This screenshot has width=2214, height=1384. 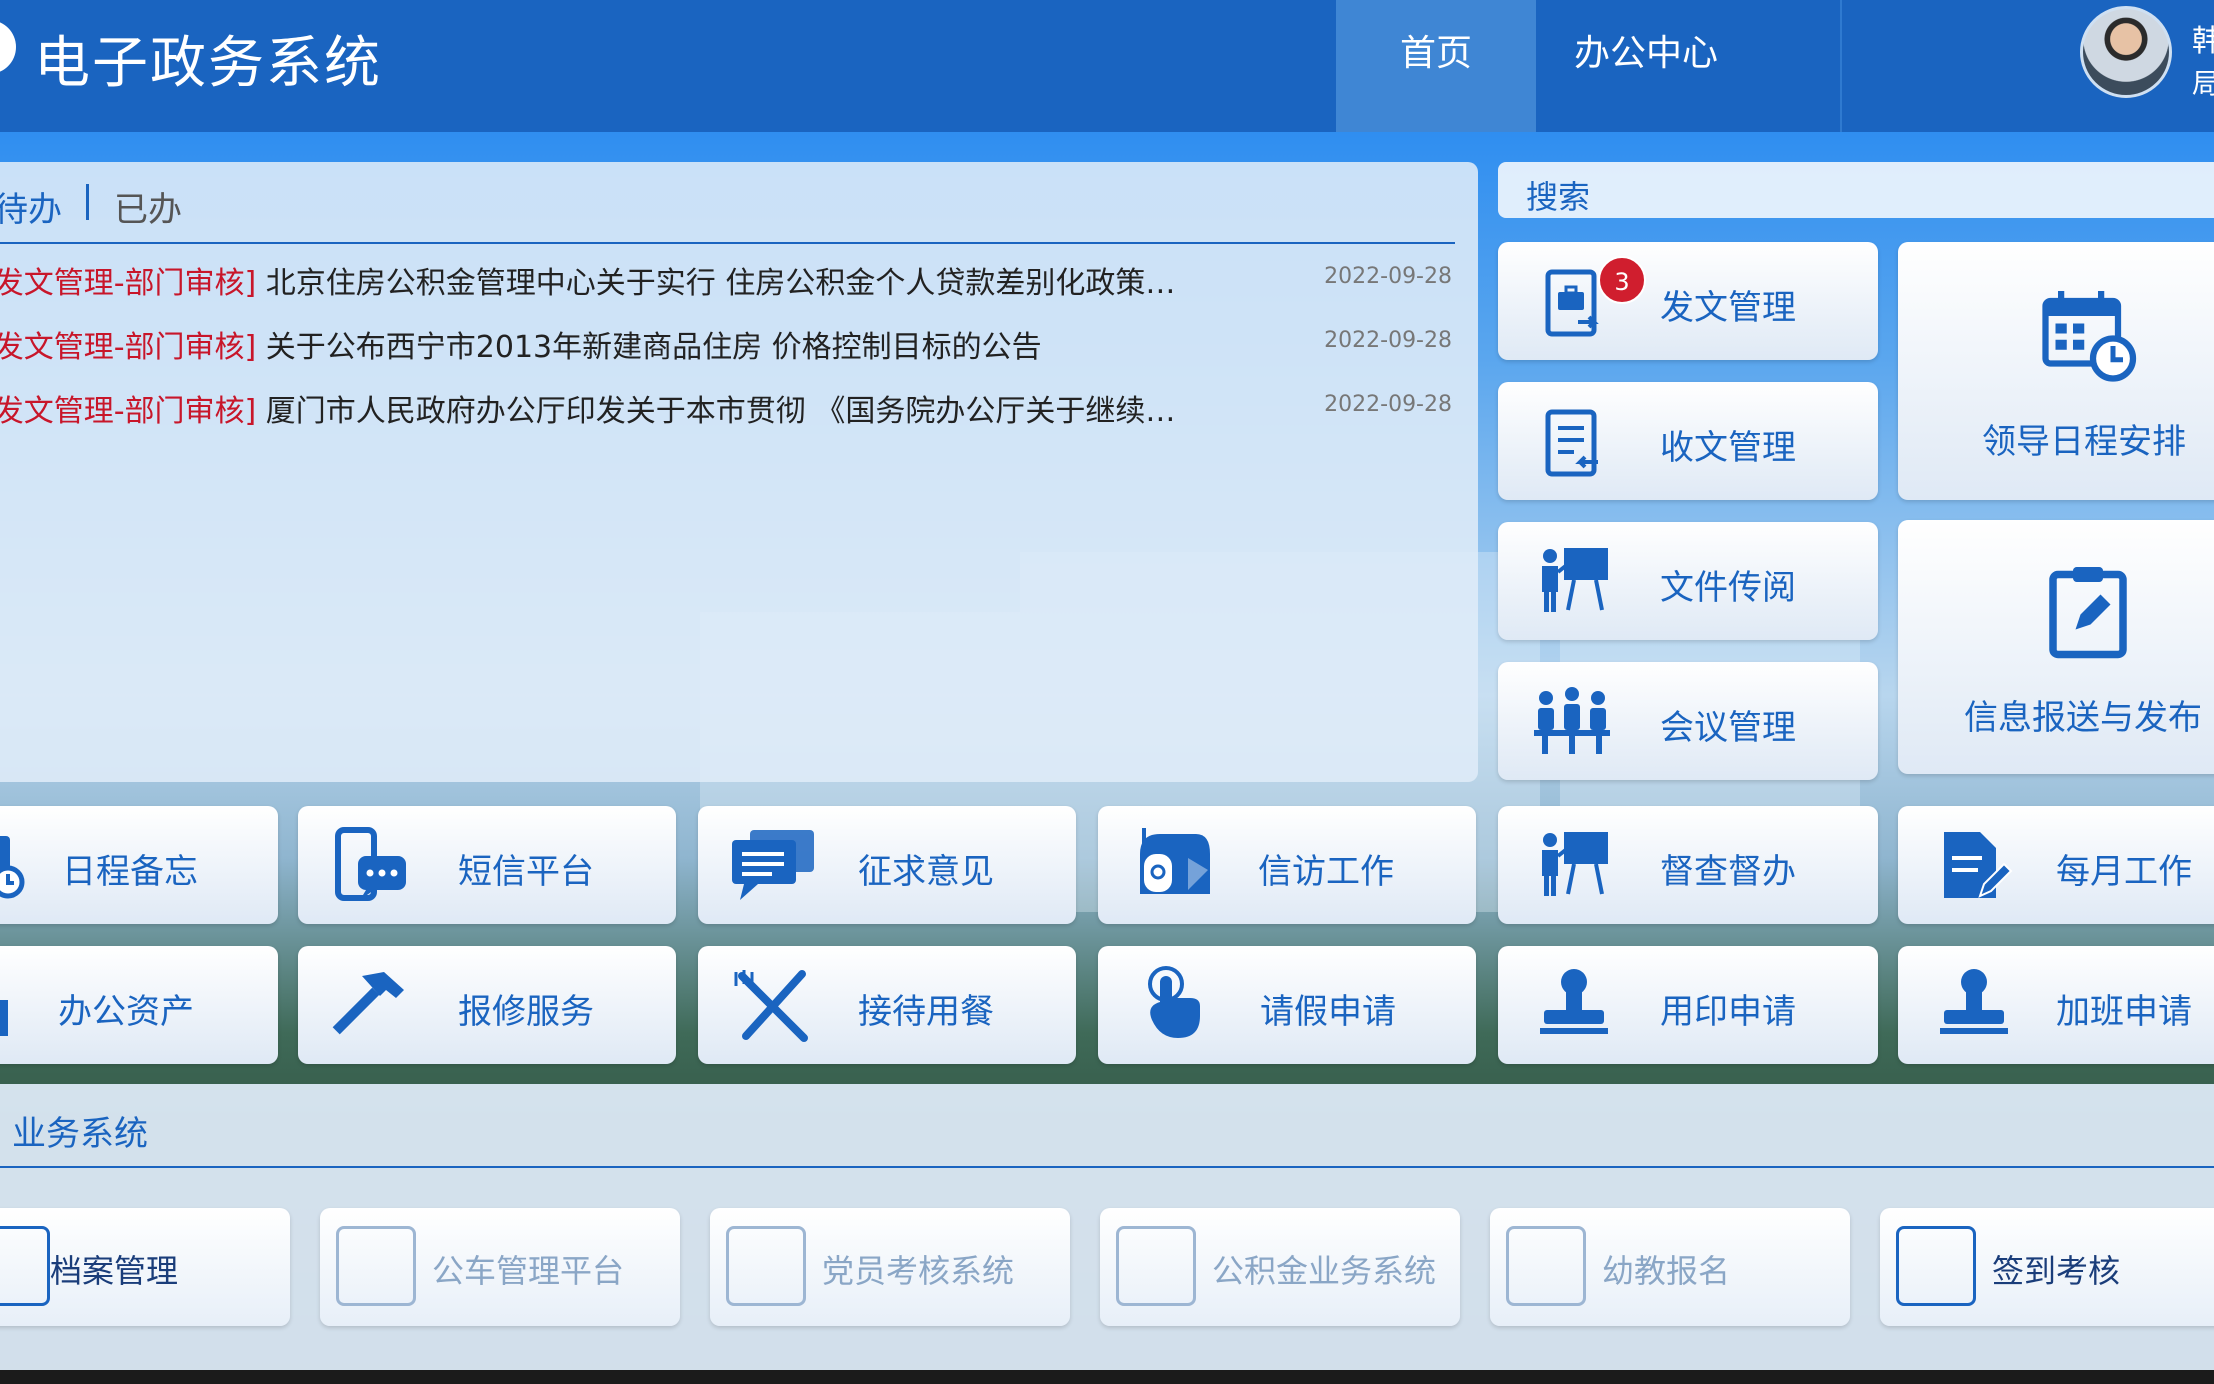 What do you see at coordinates (526, 872) in the screenshot?
I see `tile-label: 短信平台` at bounding box center [526, 872].